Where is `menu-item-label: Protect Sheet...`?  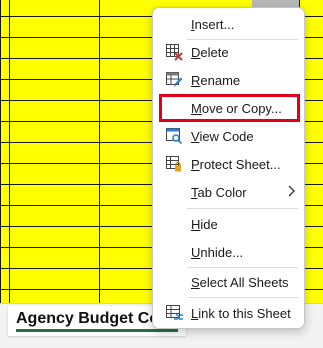 menu-item-label: Protect Sheet... is located at coordinates (236, 164).